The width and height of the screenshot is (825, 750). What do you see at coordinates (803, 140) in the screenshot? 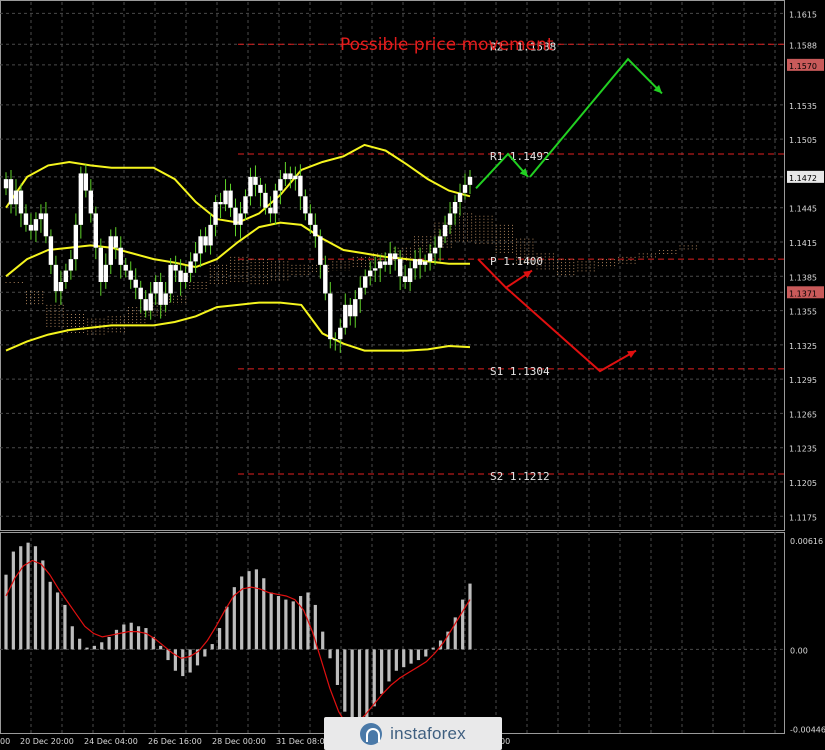
I see `price-axis-label: 1.1505` at bounding box center [803, 140].